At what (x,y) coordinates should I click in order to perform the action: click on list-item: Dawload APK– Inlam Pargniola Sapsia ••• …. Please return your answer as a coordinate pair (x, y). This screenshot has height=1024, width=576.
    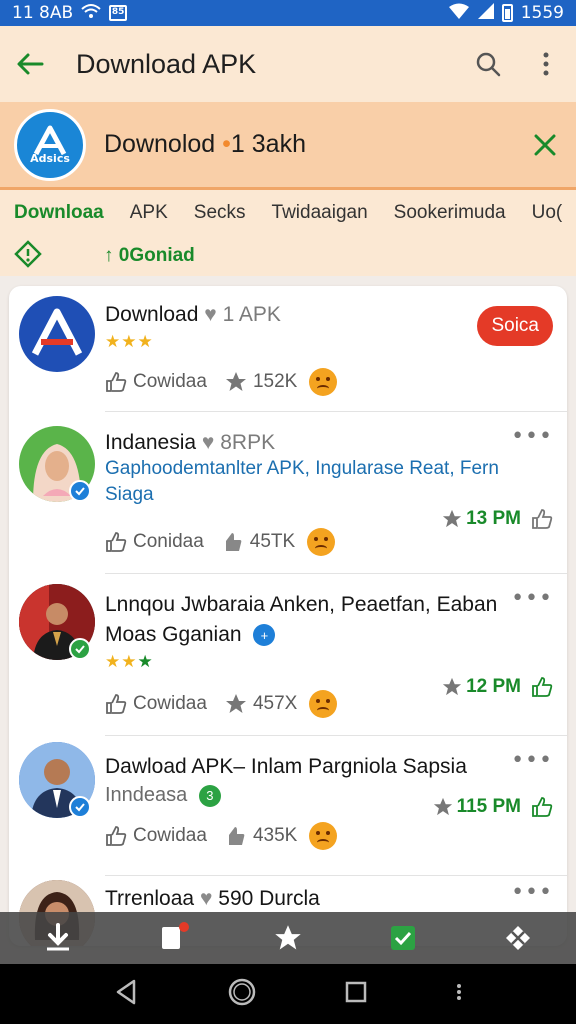
    Looking at the image, I should click on (288, 806).